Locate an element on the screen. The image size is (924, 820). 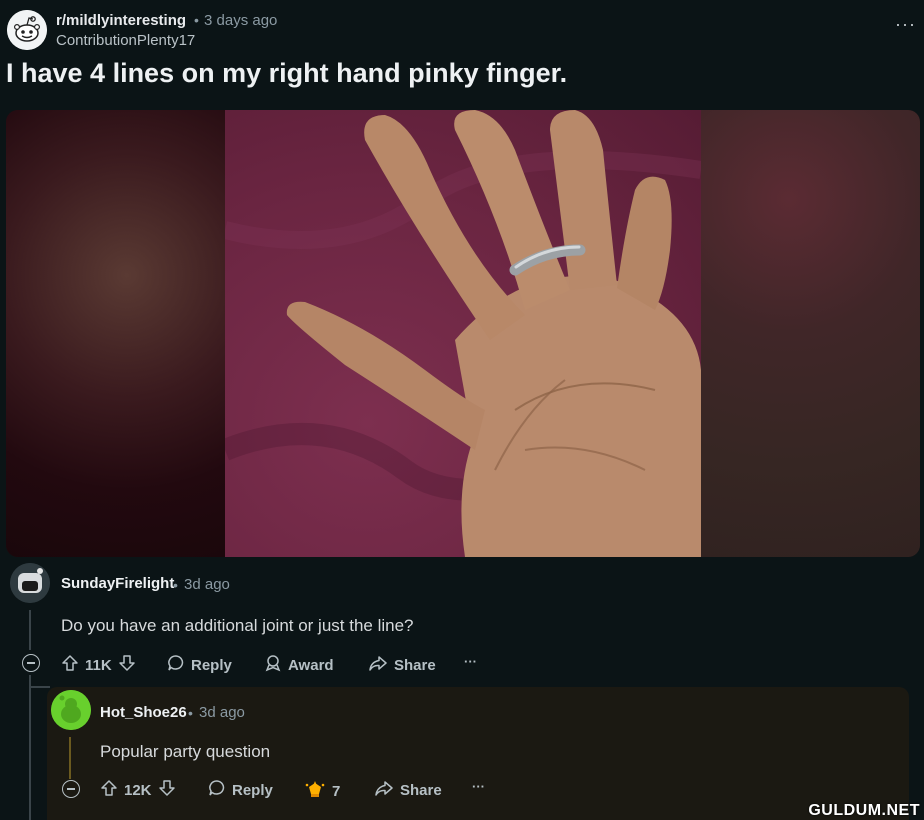
post-author: ContributionPlenty17 is located at coordinates (125, 40).